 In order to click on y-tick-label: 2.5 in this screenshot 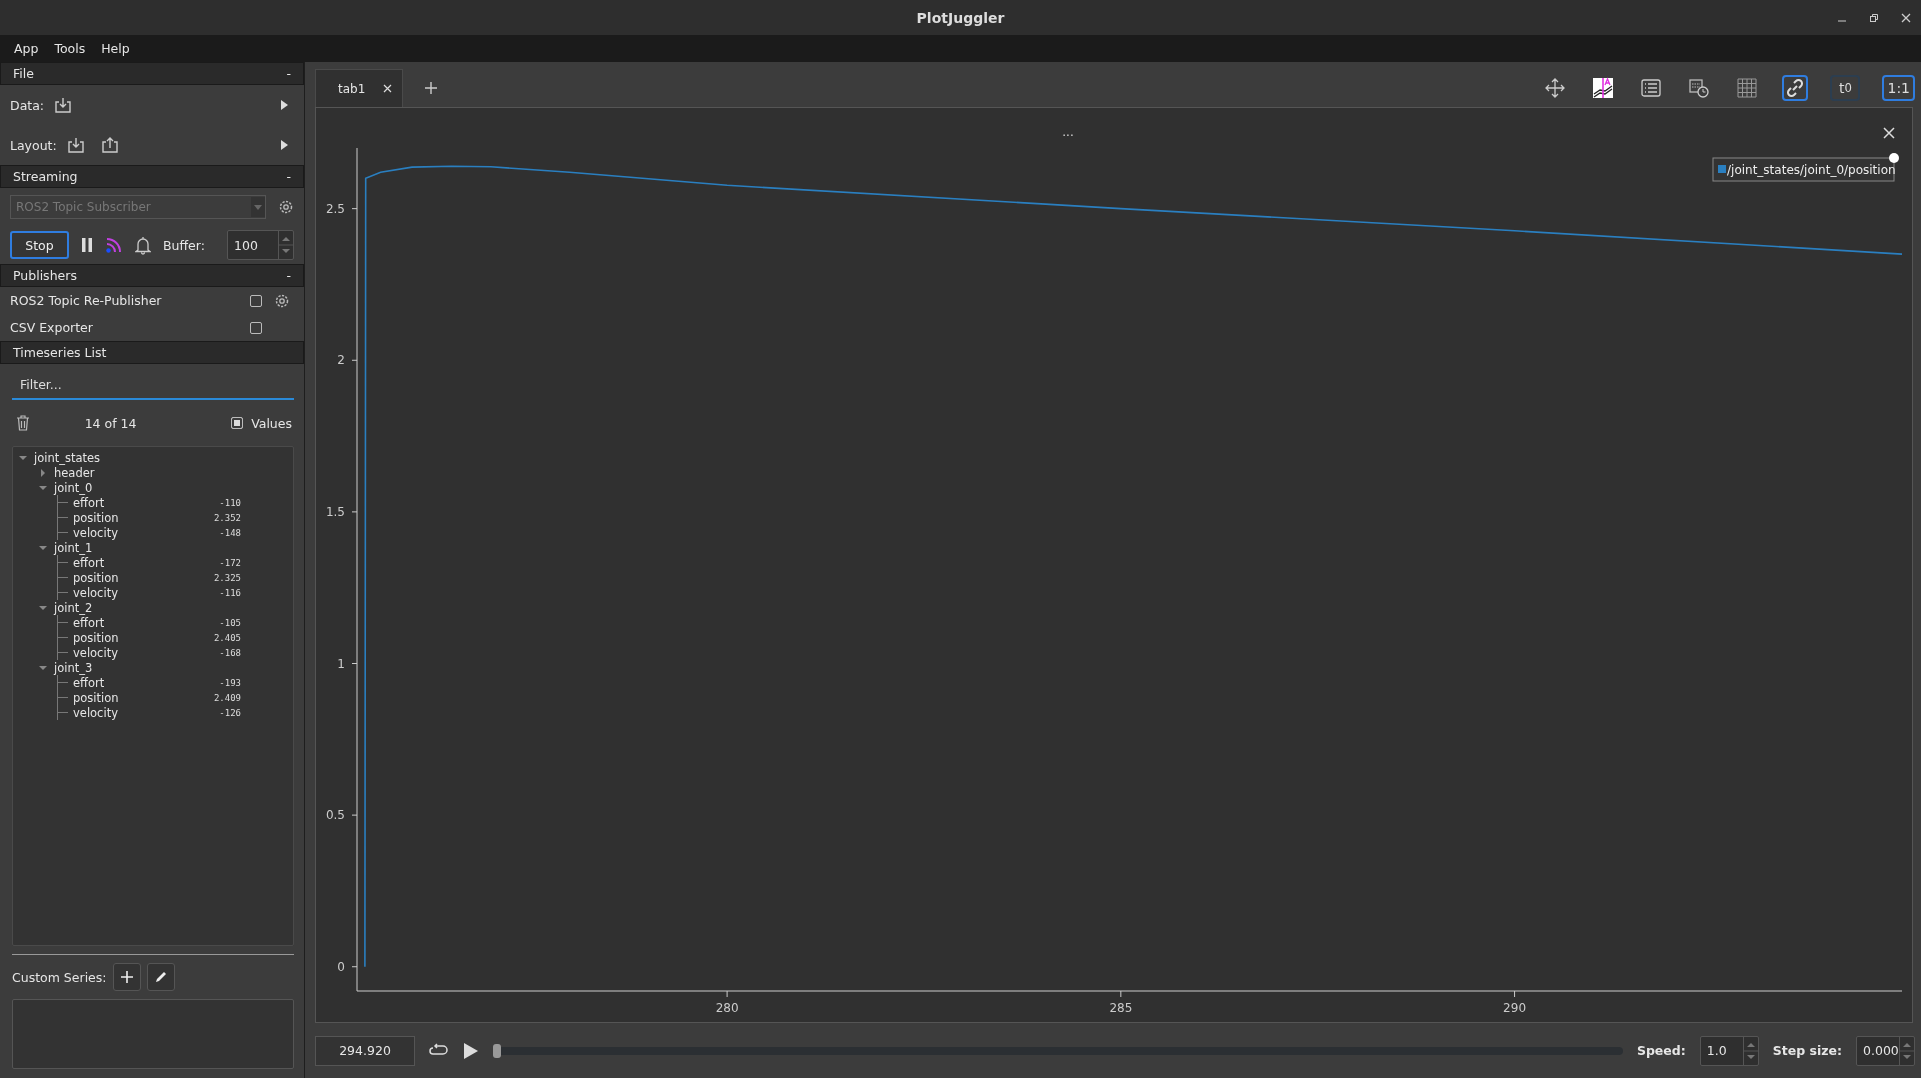, I will do `click(335, 208)`.